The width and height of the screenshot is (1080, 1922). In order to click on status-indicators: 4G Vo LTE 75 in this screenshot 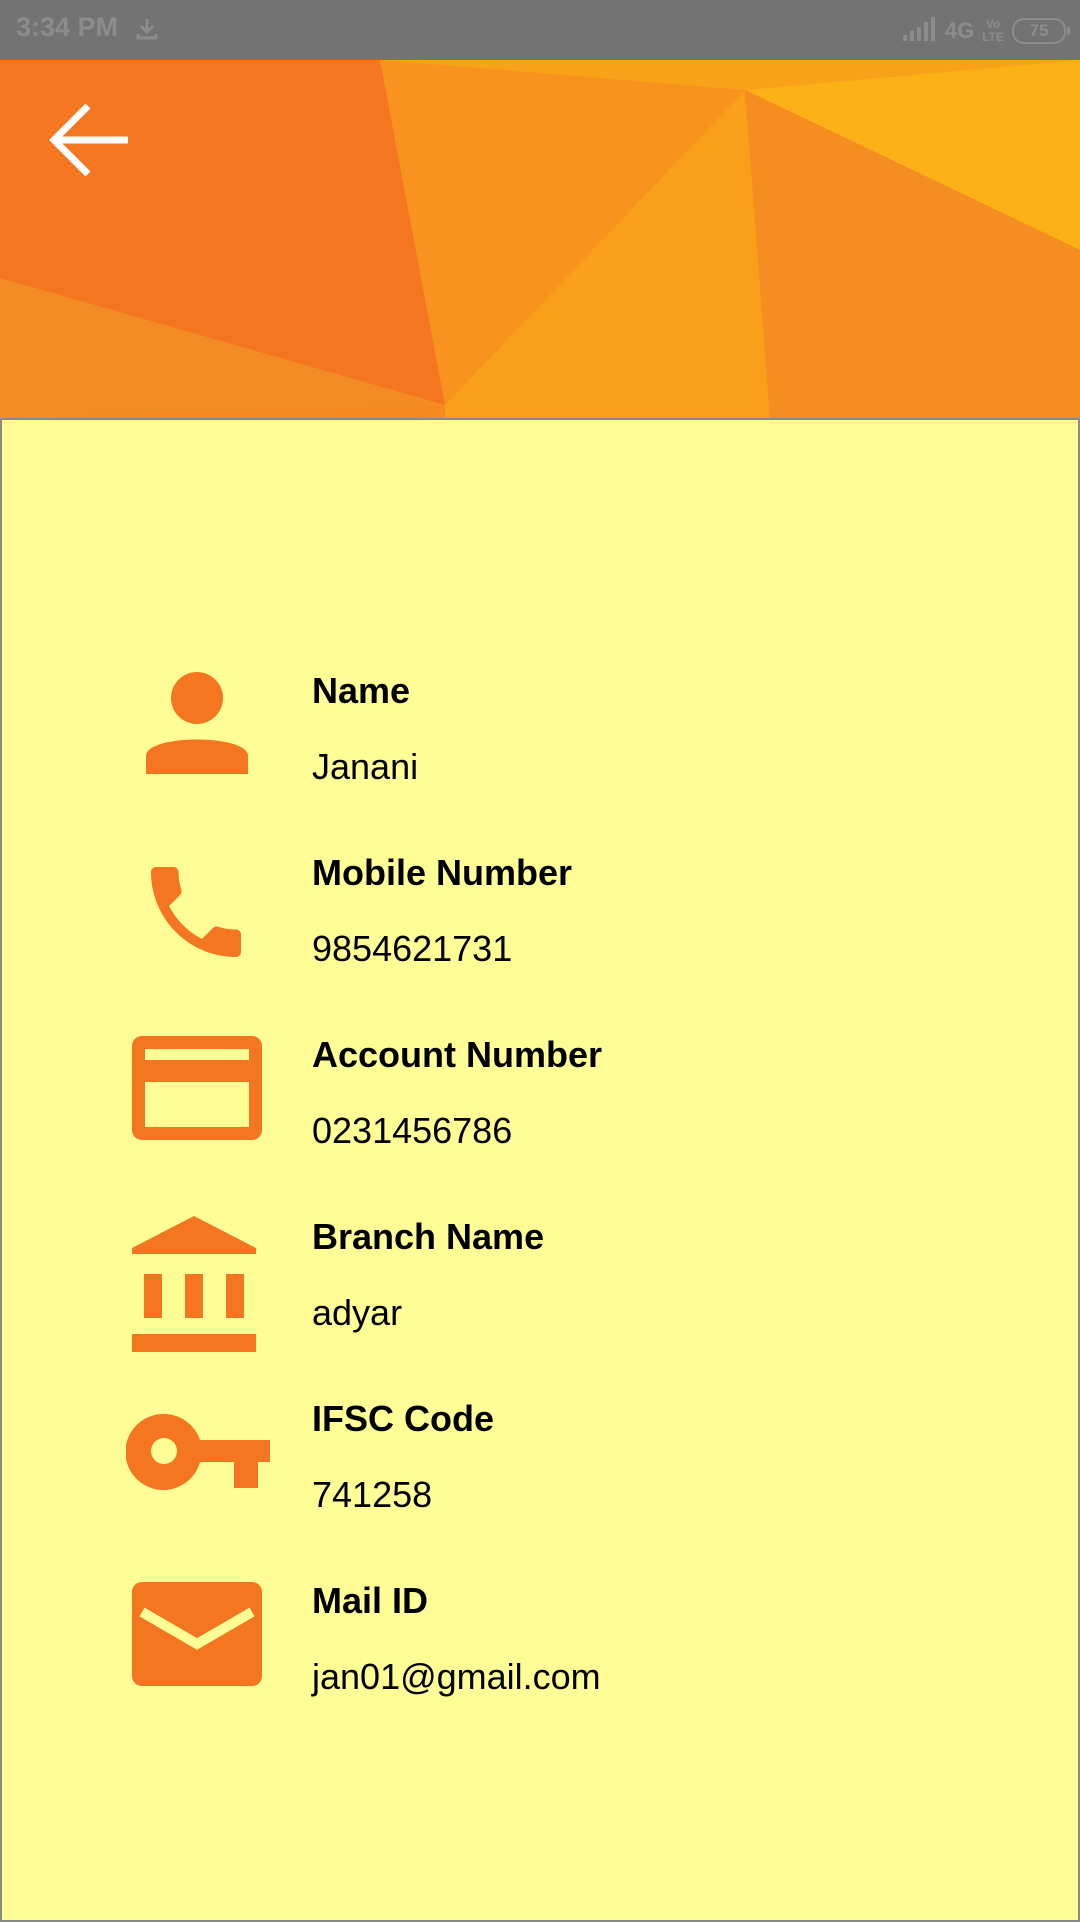, I will do `click(982, 31)`.